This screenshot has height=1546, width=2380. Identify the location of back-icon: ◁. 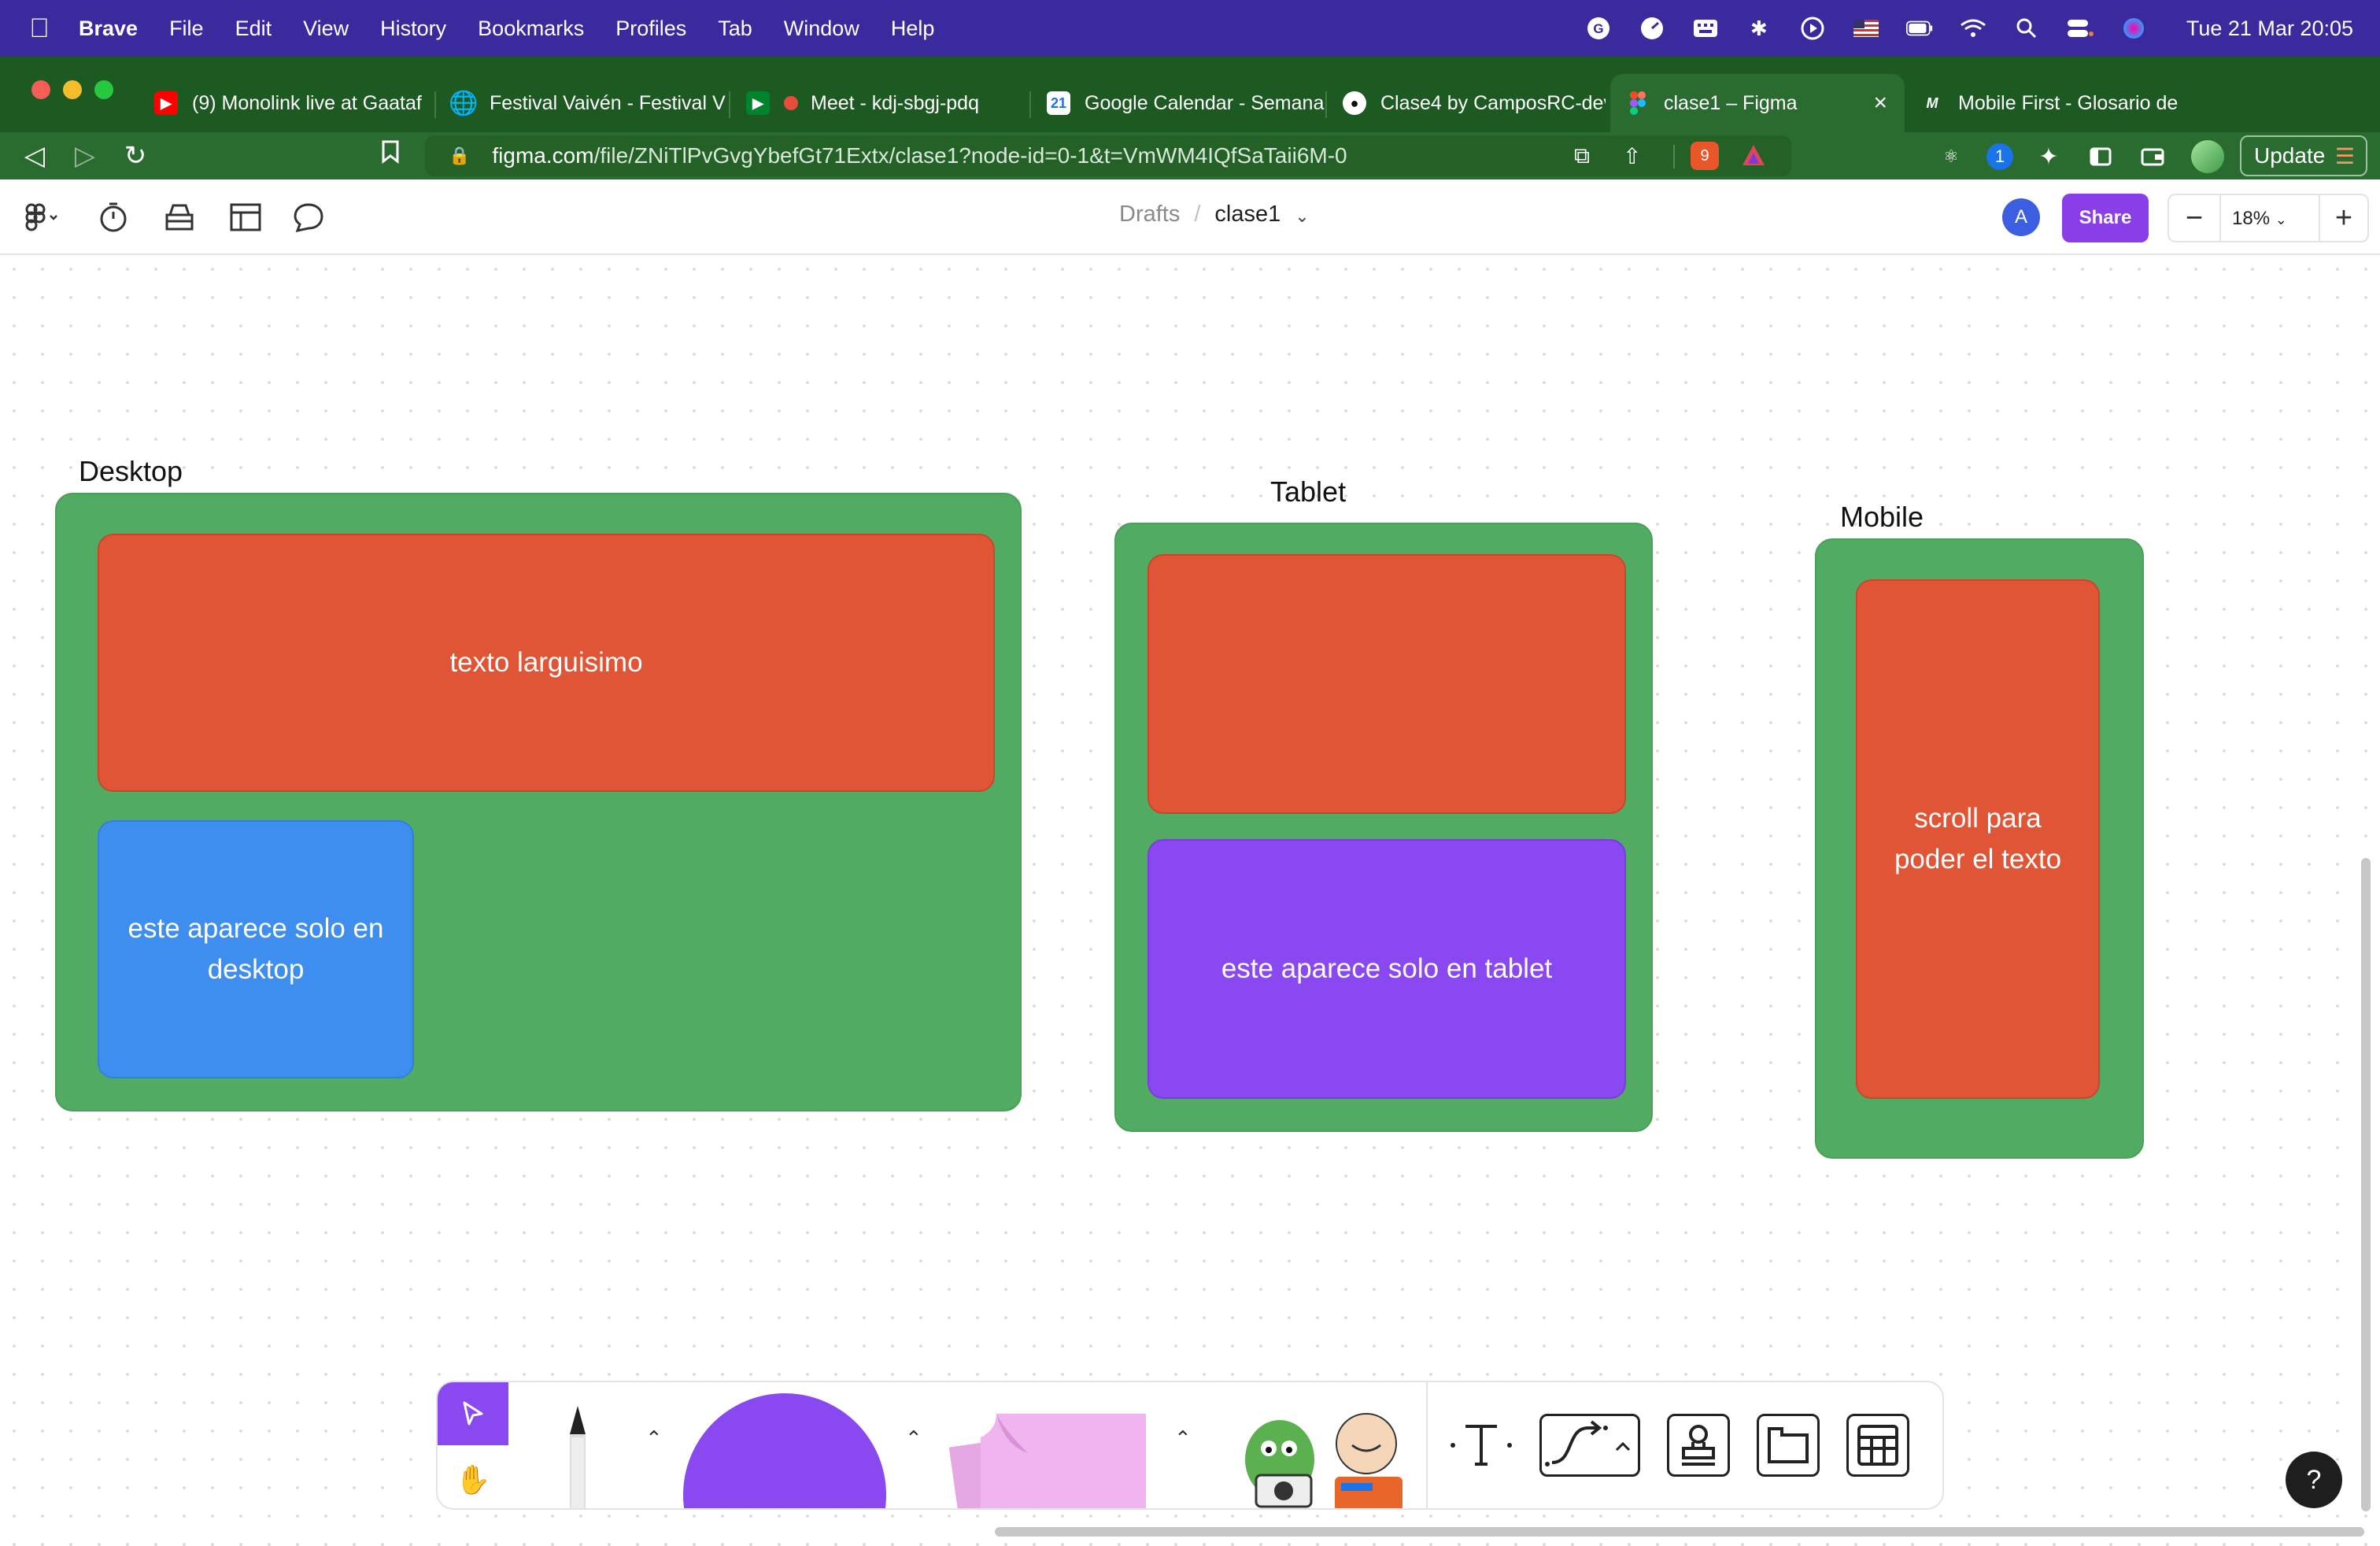
(34, 156).